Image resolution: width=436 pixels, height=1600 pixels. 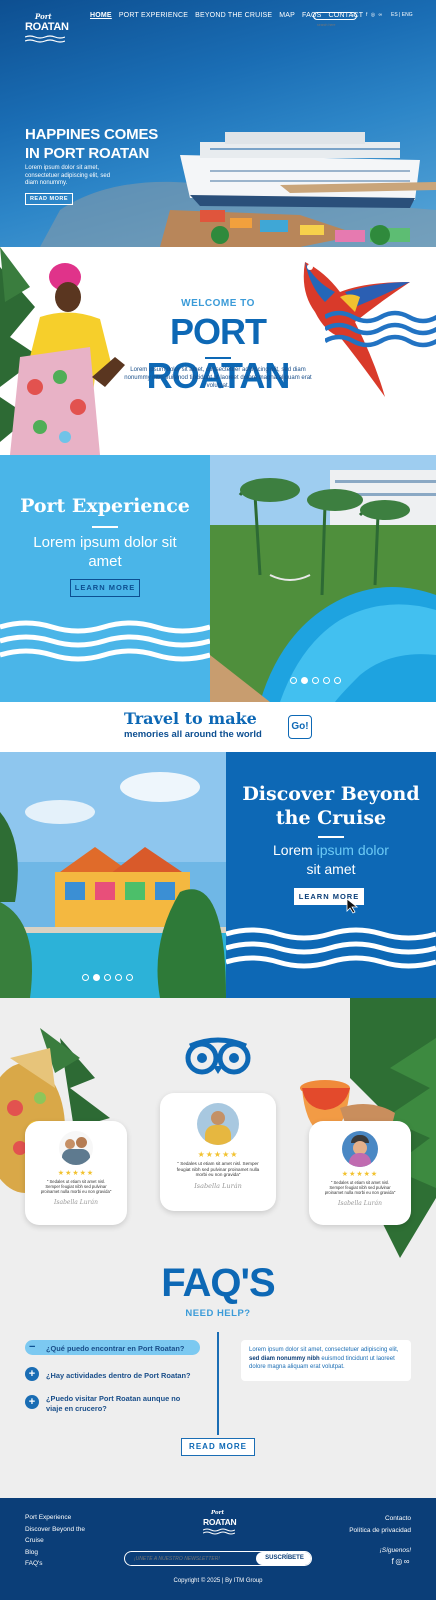 I want to click on footer-link-contacto: Contacto, so click(x=350, y=1519).